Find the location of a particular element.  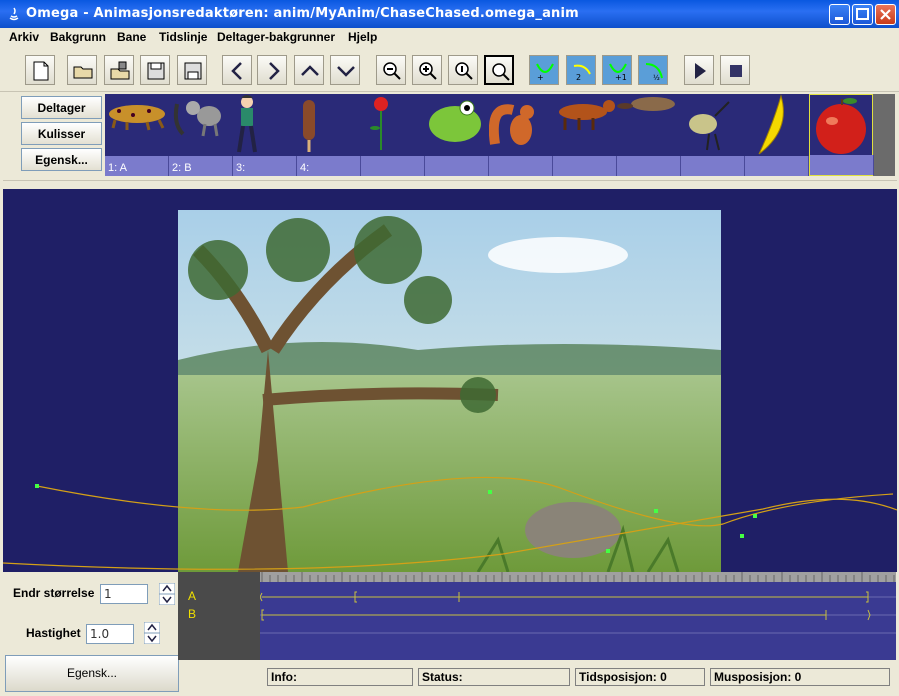

path-half-button: ½ is located at coordinates (653, 70).